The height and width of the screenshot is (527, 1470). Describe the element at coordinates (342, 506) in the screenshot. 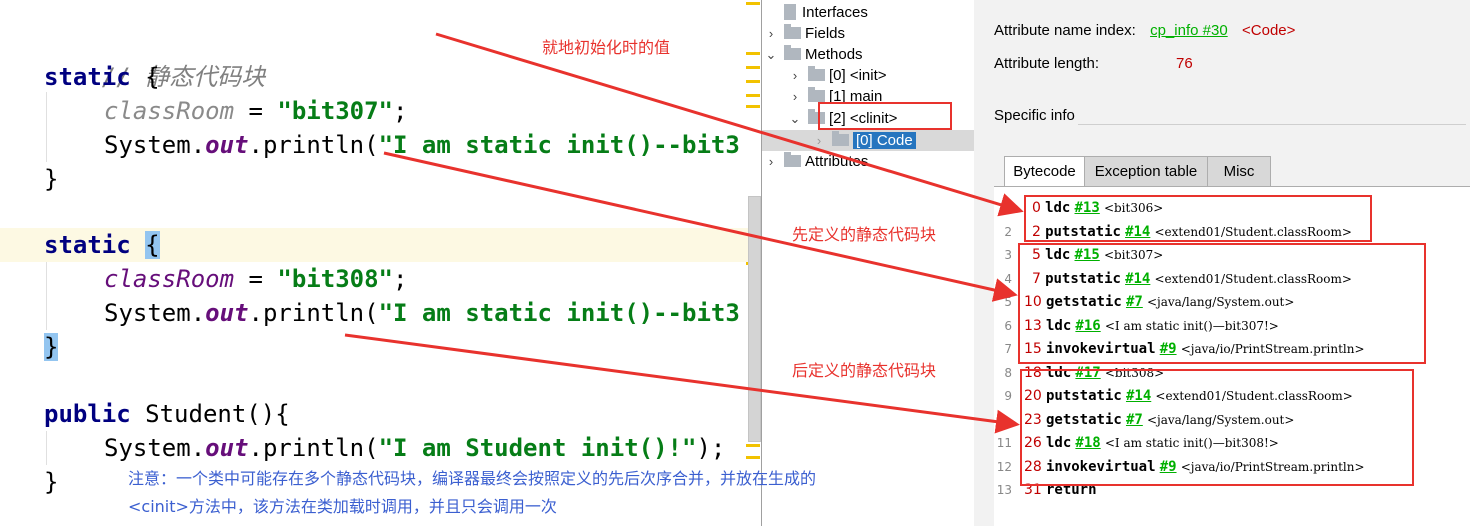

I see `annotation-note-line2: <cinit>方法中，该方法在类加载时调用，并且只会调用一次` at that location.